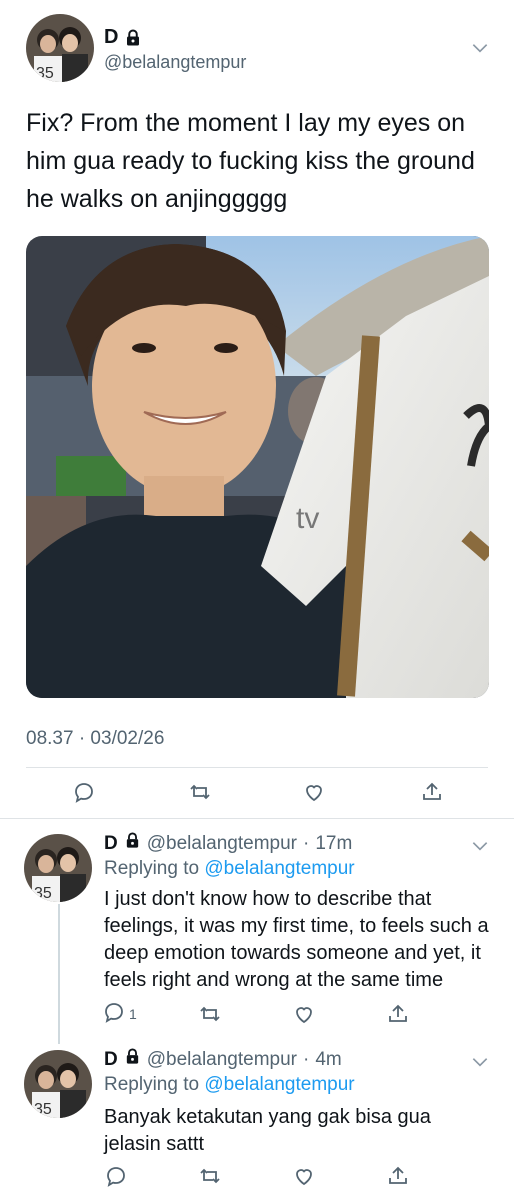 The image size is (514, 1200). Describe the element at coordinates (59, 974) in the screenshot. I see `thread-line` at that location.